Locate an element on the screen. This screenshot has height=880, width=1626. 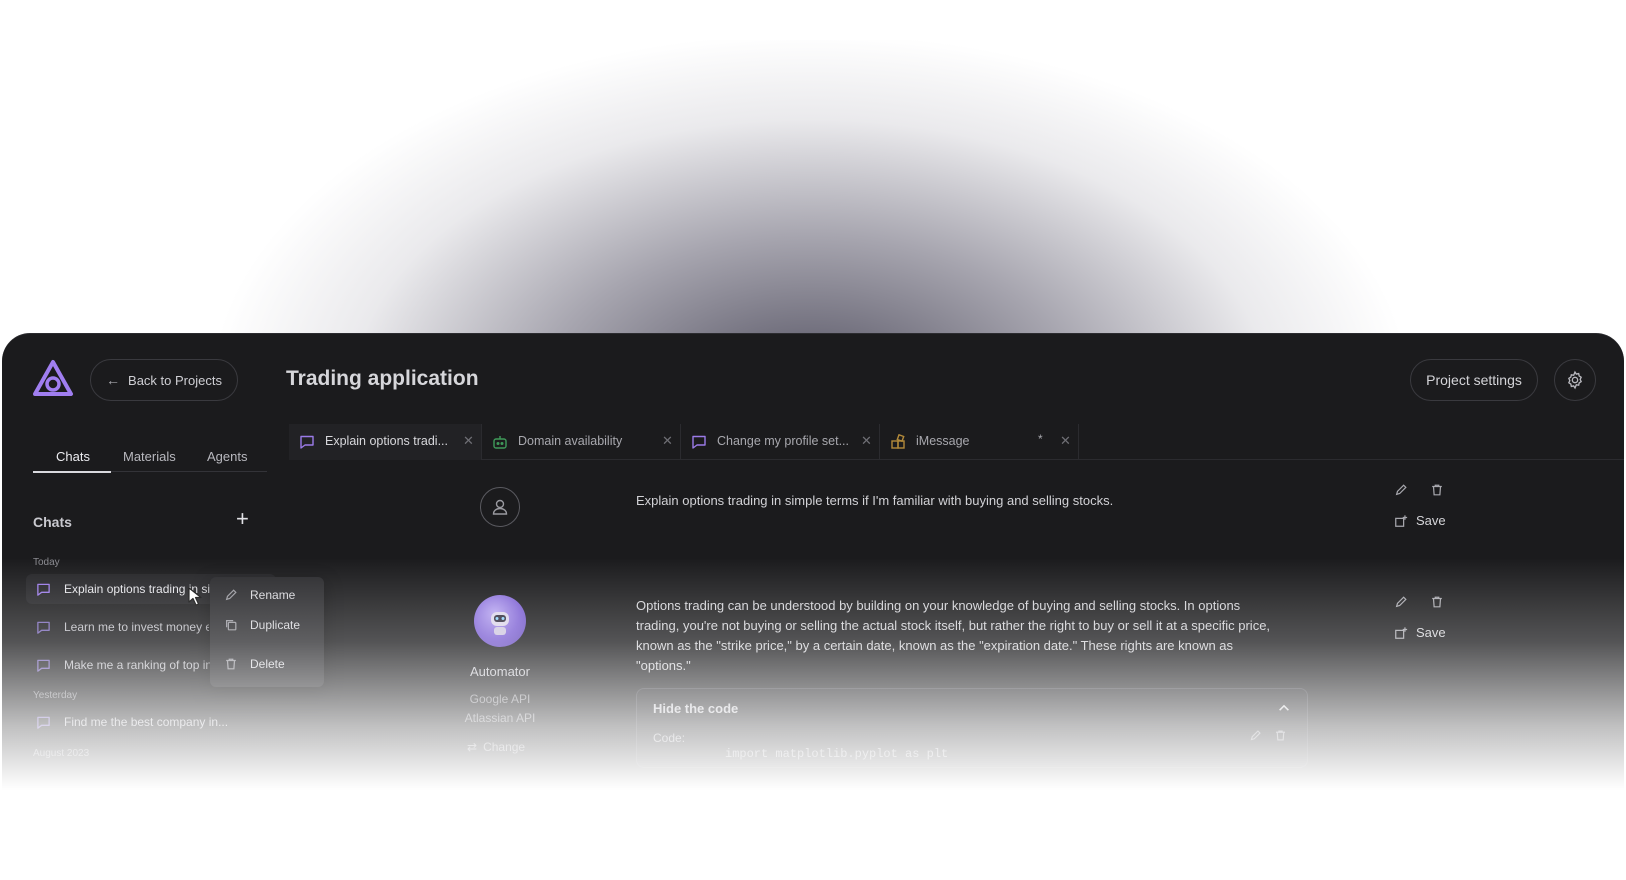
new-chat-button: + is located at coordinates (242, 518).